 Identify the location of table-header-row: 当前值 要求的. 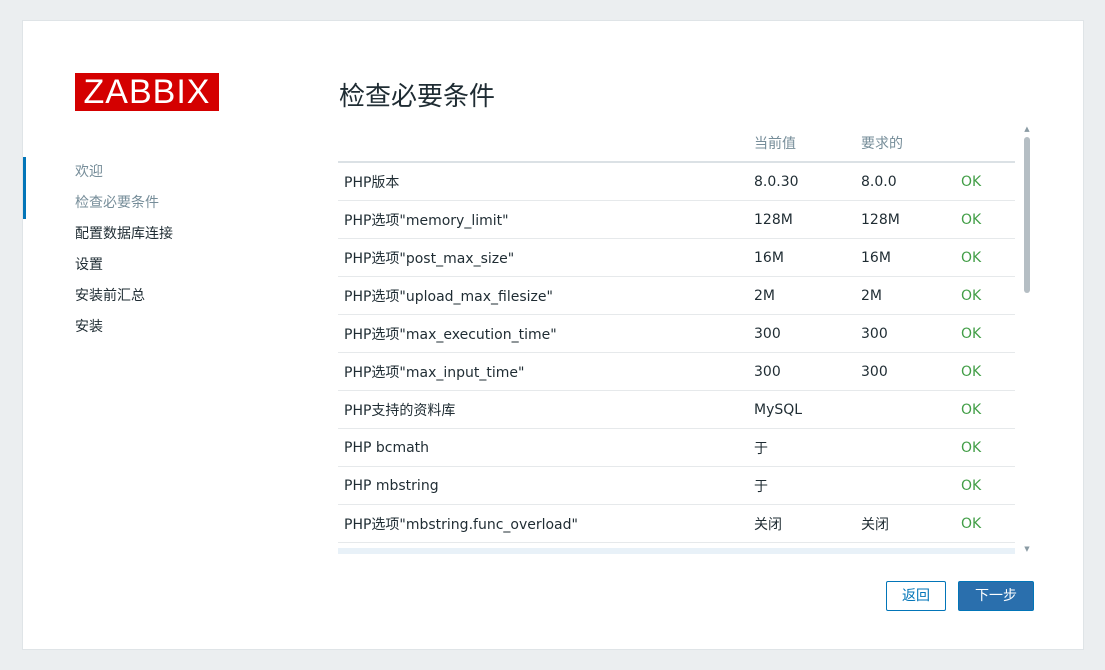
(676, 144).